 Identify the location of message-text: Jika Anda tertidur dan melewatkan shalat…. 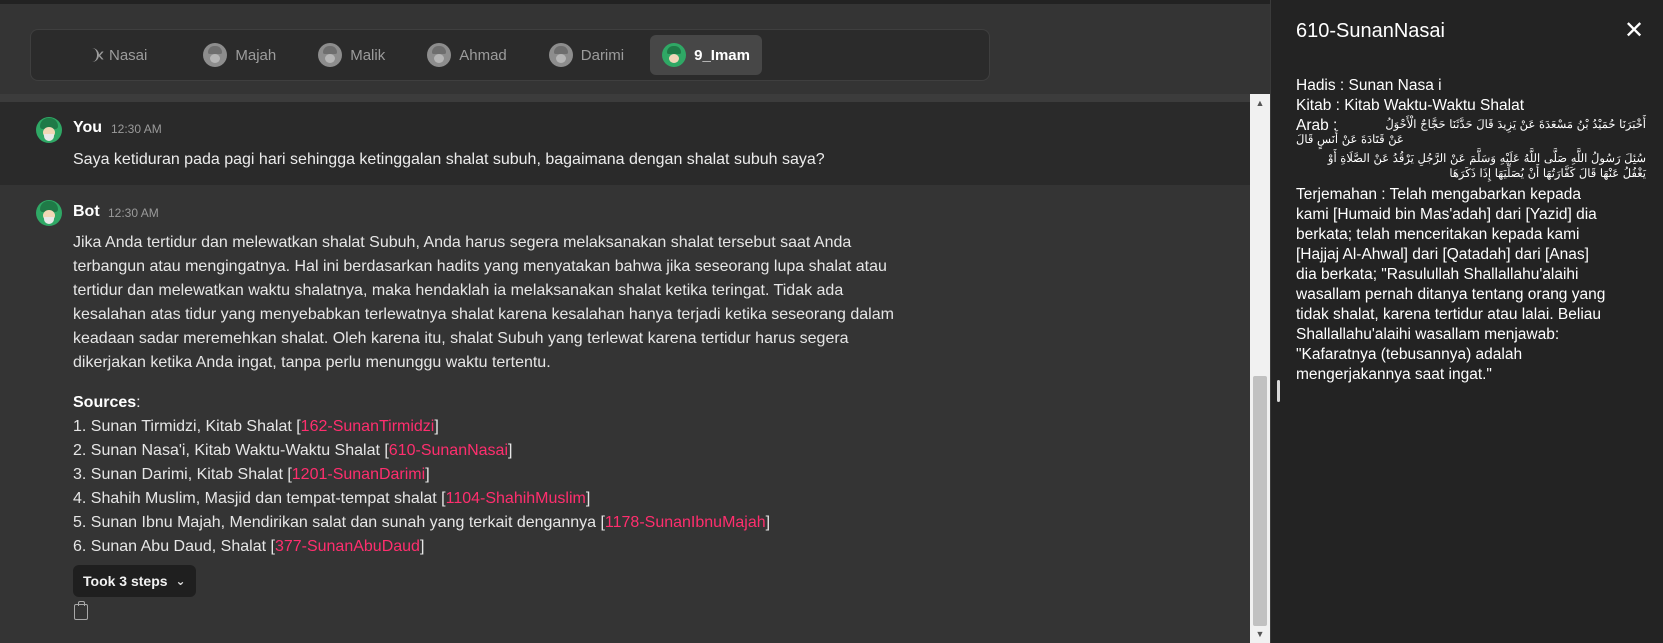
(513, 303).